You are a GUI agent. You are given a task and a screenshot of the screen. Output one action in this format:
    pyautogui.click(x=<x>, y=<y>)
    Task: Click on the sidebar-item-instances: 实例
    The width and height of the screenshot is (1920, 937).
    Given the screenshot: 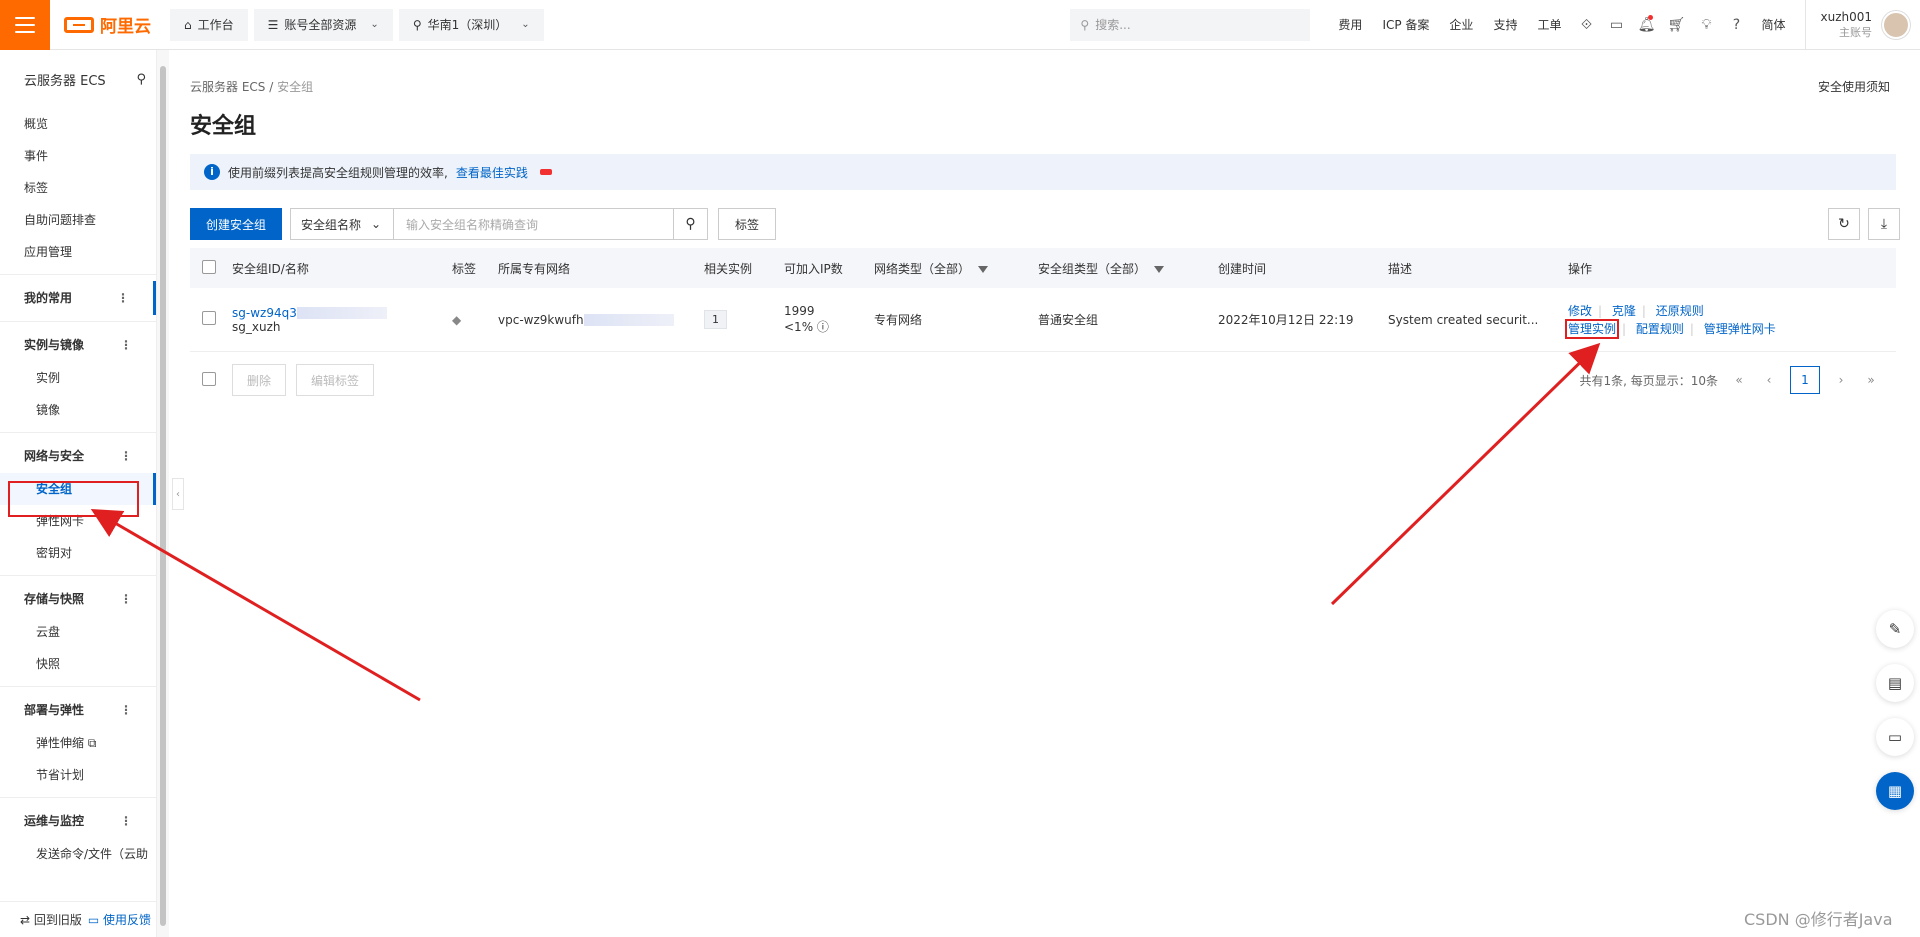 What is the action you would take?
    pyautogui.click(x=78, y=378)
    